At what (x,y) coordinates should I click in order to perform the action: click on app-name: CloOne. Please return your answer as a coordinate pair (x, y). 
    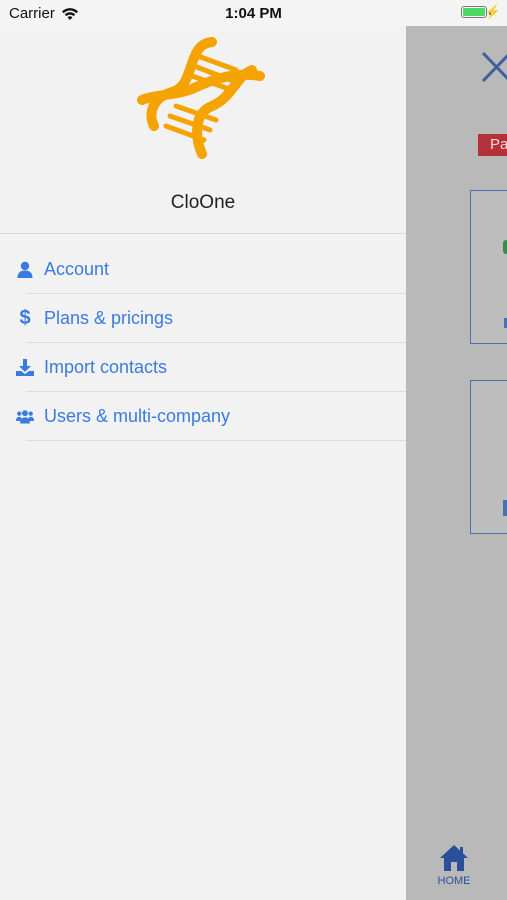
    Looking at the image, I should click on (203, 202).